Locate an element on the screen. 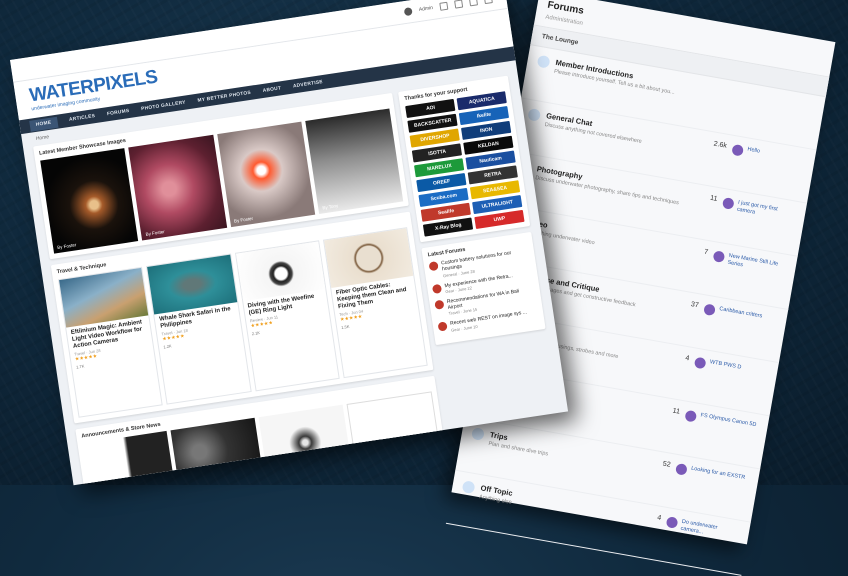  forum-post-count: 2.6k is located at coordinates (720, 145).